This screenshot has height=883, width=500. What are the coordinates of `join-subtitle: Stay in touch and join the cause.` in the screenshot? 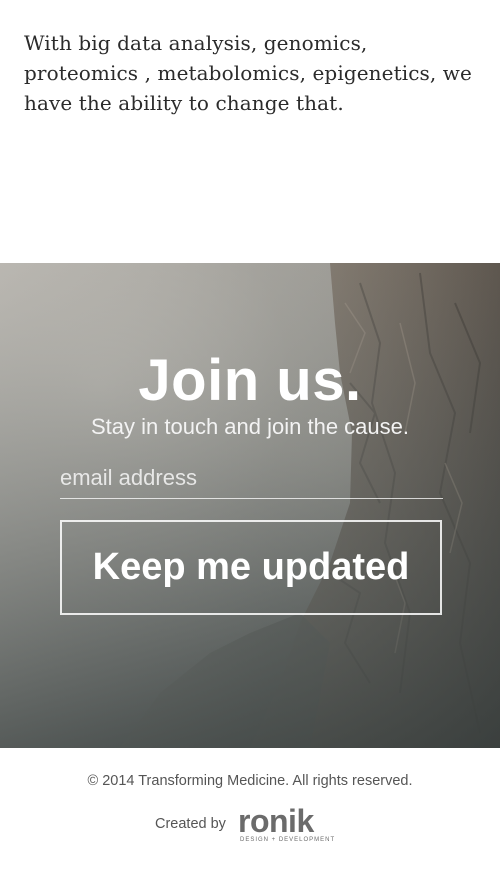 It's located at (250, 426).